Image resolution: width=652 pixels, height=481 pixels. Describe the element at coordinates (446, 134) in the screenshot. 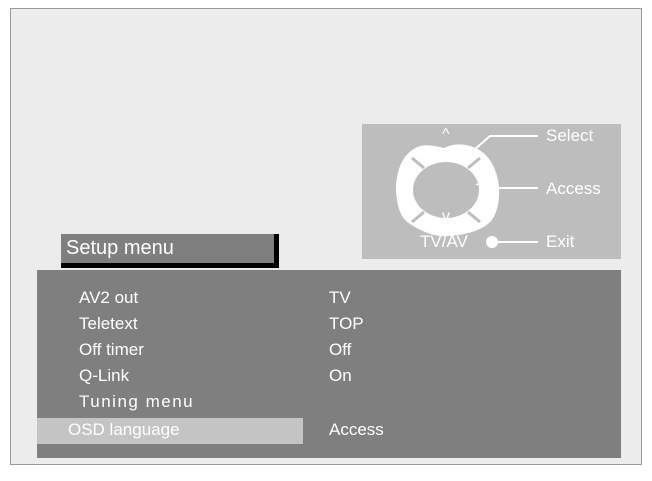

I see `up-arrow-icon: ^` at that location.